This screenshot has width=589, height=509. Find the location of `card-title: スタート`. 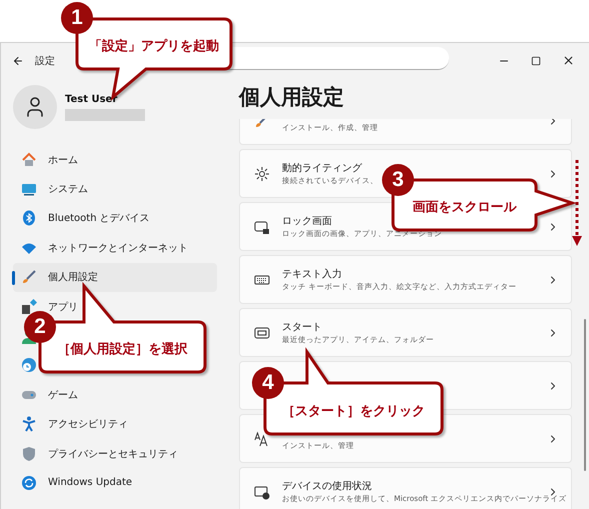

card-title: スタート is located at coordinates (302, 327).